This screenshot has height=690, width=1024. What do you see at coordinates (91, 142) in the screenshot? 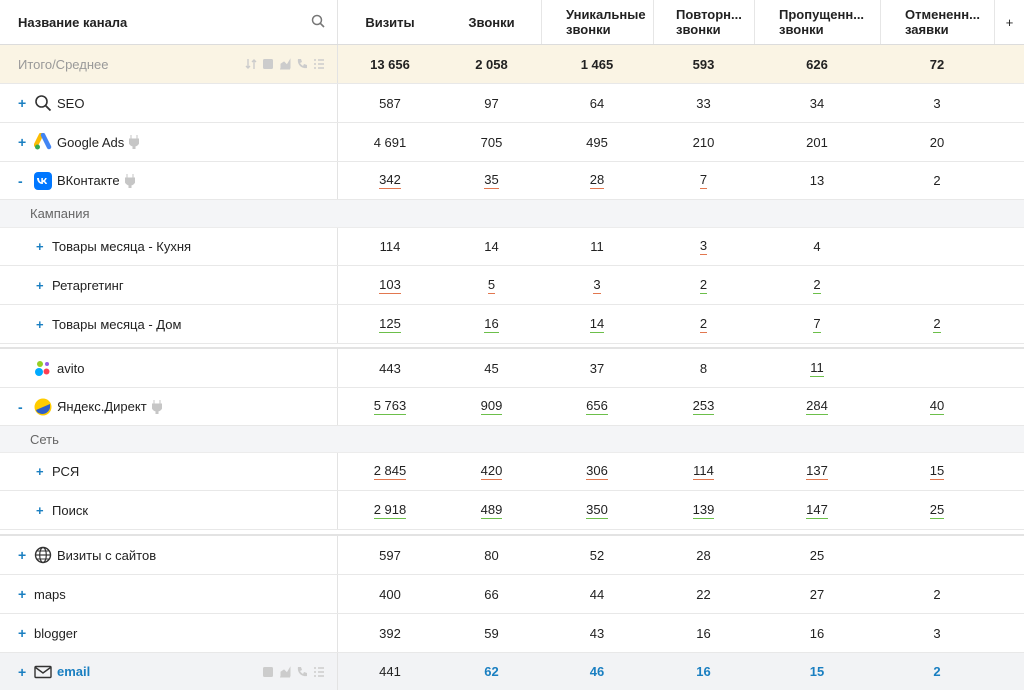
I see `row-label: Google Ads` at bounding box center [91, 142].